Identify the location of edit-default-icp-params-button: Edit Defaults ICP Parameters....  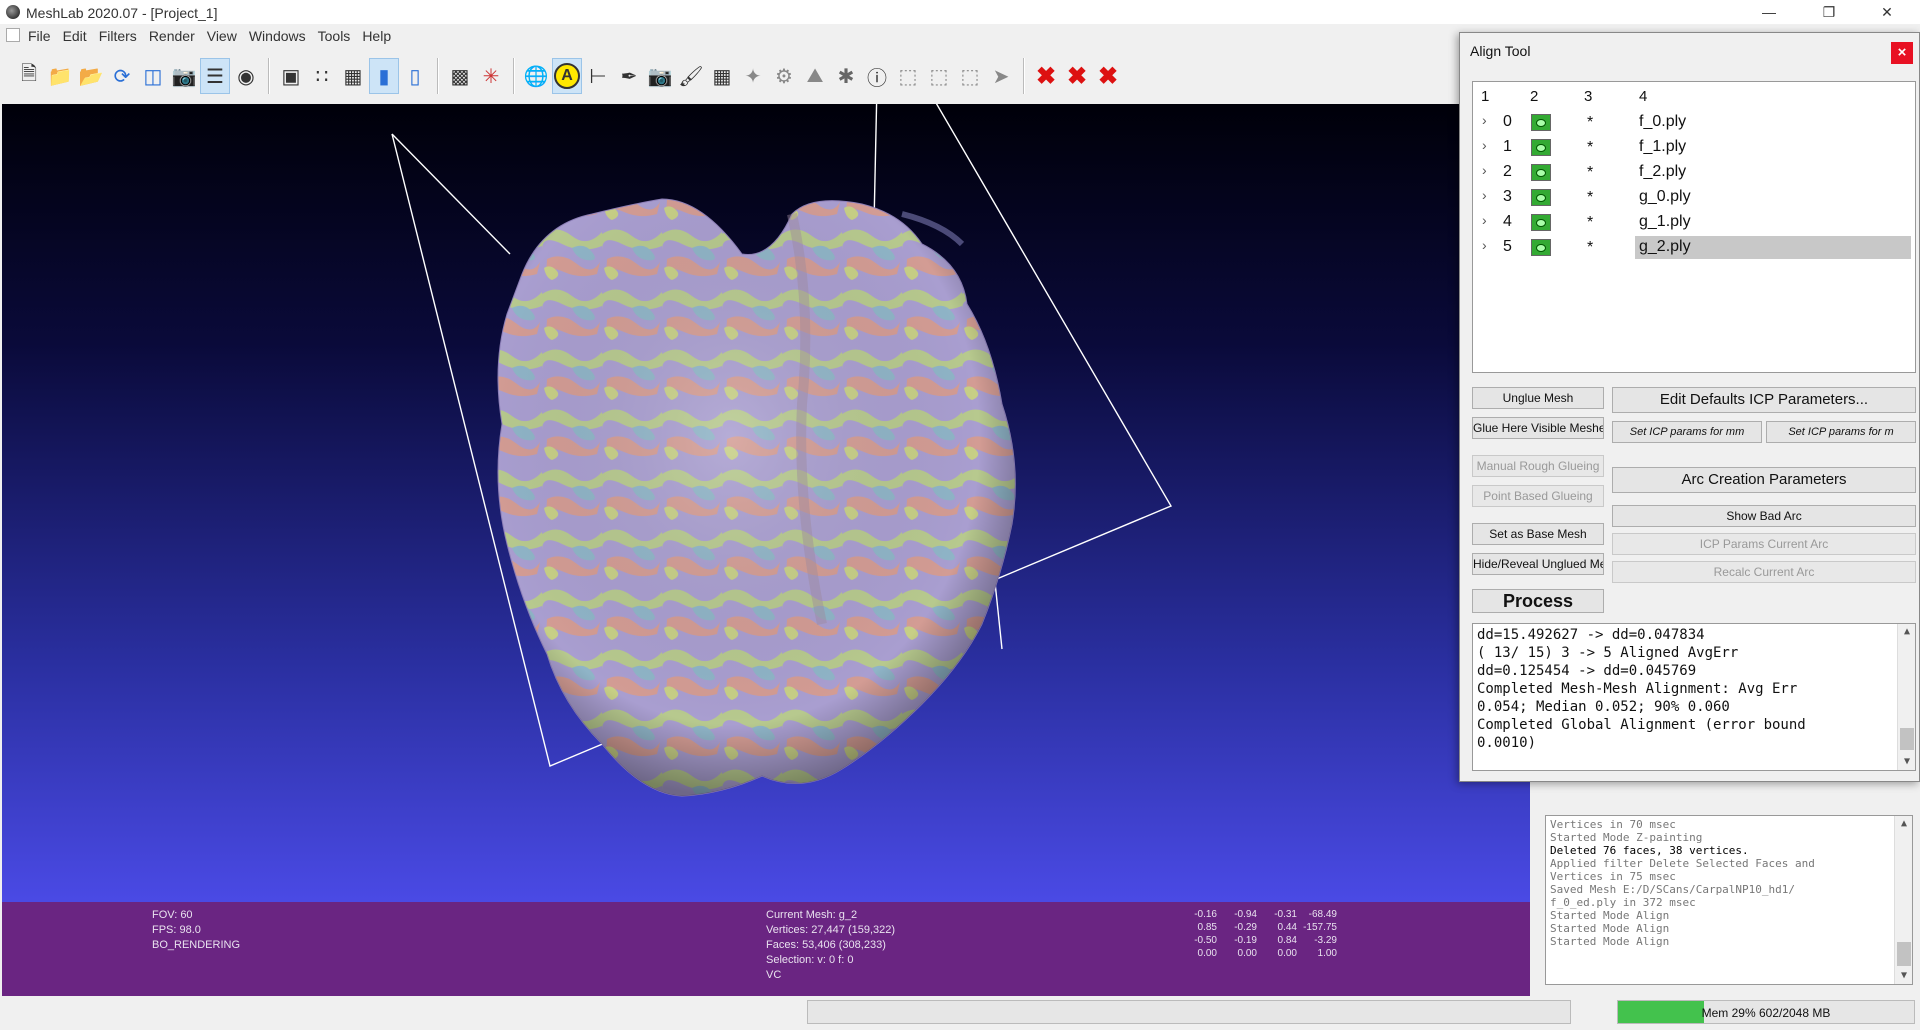
(1764, 400).